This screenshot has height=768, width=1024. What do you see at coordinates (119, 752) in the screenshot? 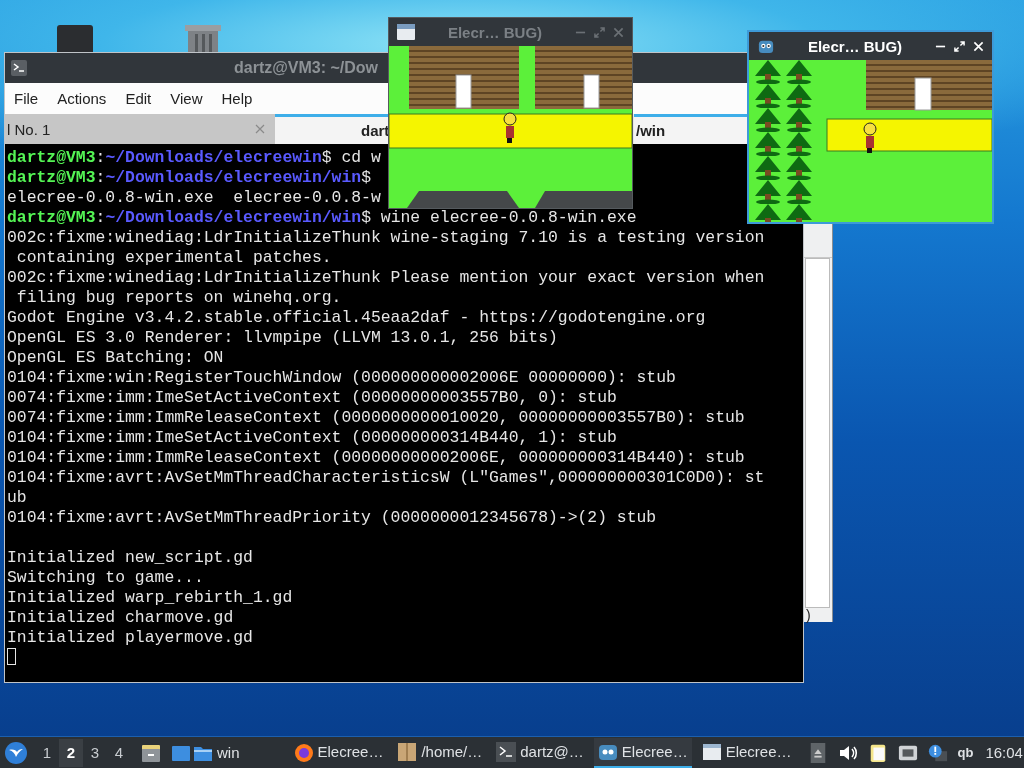
I see `workspace-button: 4` at bounding box center [119, 752].